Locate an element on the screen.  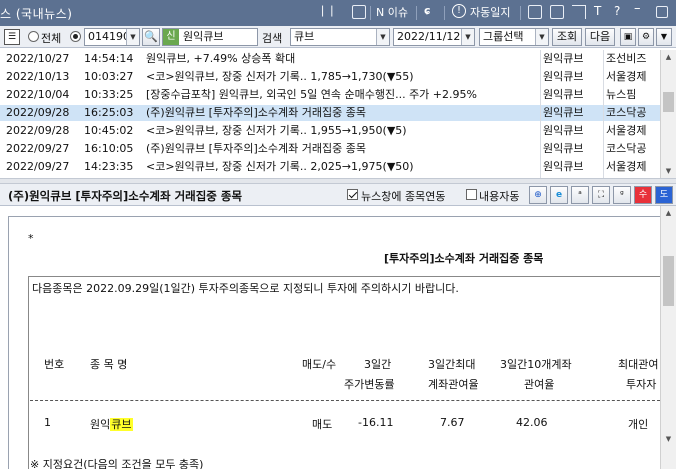
group-select: 그룹선택 ▼ is located at coordinates (514, 37).